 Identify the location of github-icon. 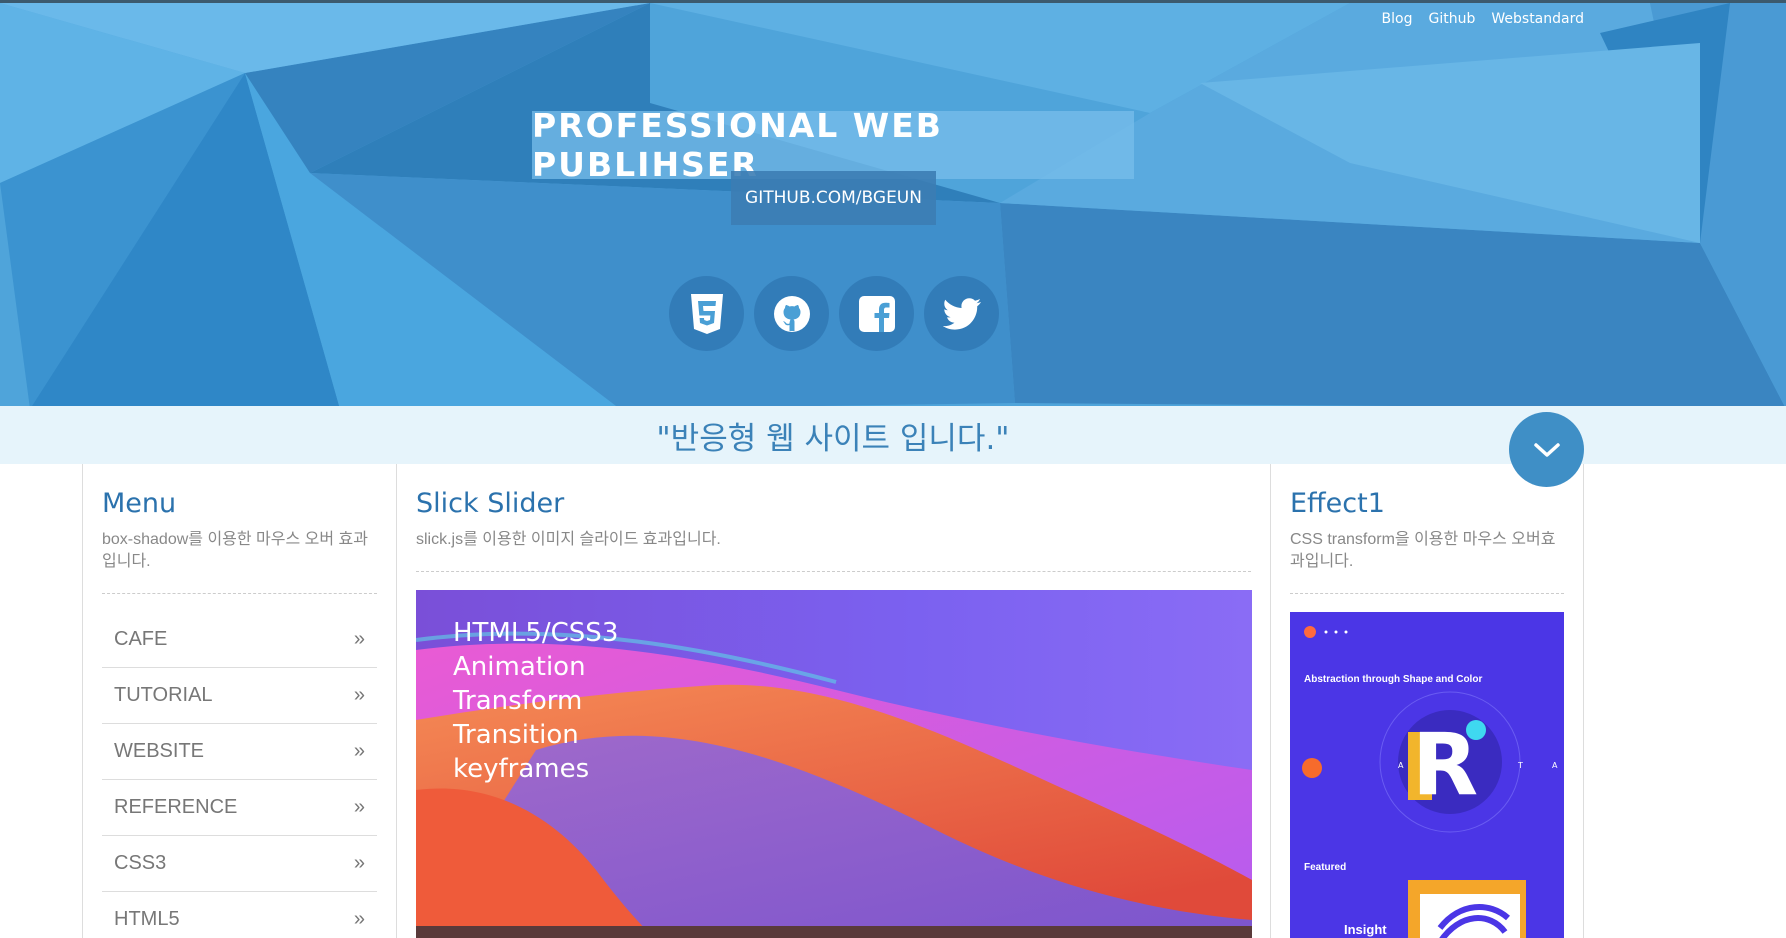
(791, 313).